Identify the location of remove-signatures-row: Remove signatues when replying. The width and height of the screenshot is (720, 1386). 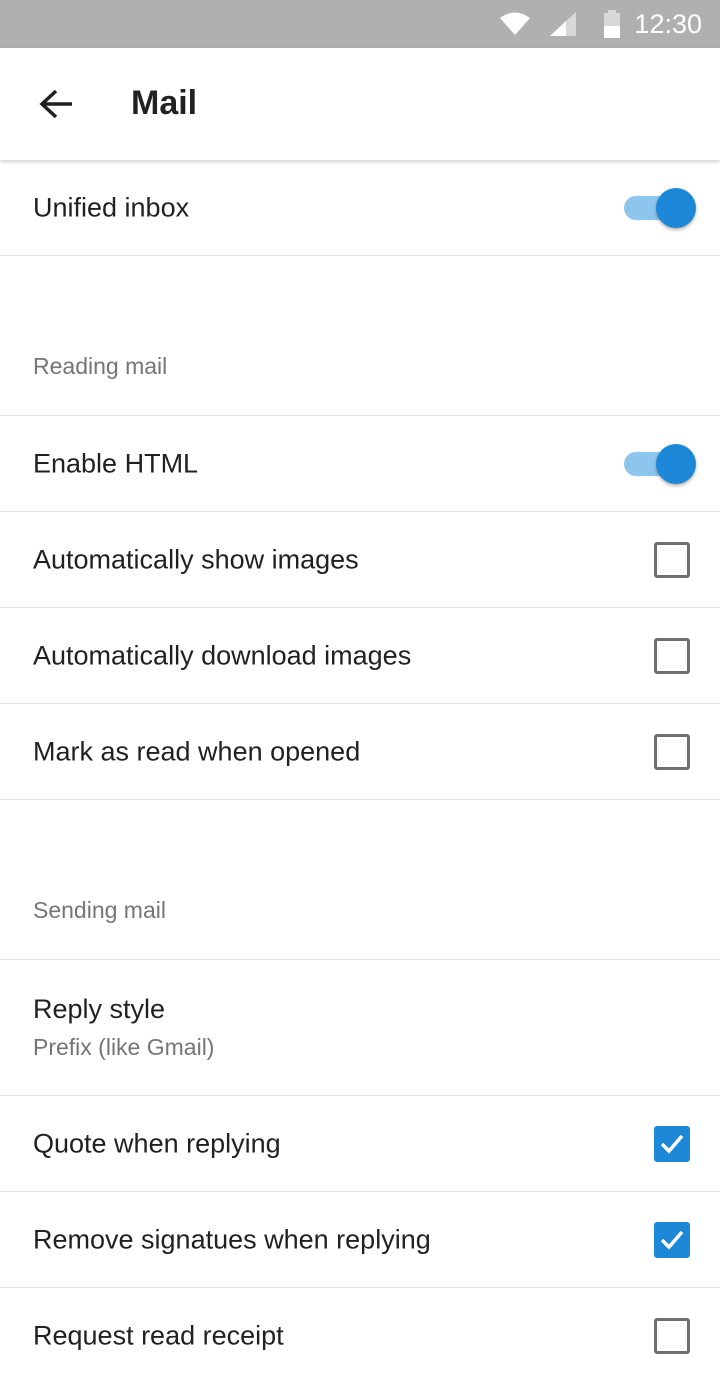
(360, 1240).